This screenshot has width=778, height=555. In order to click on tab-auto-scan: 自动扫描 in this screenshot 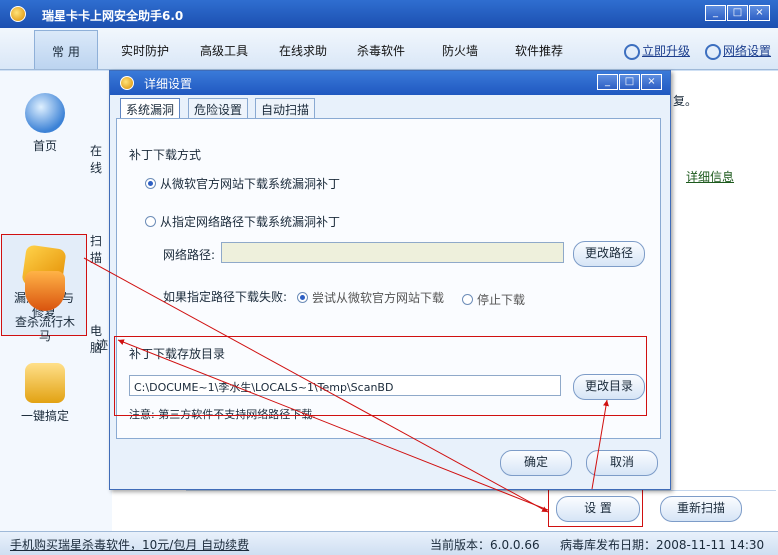, I will do `click(285, 108)`.